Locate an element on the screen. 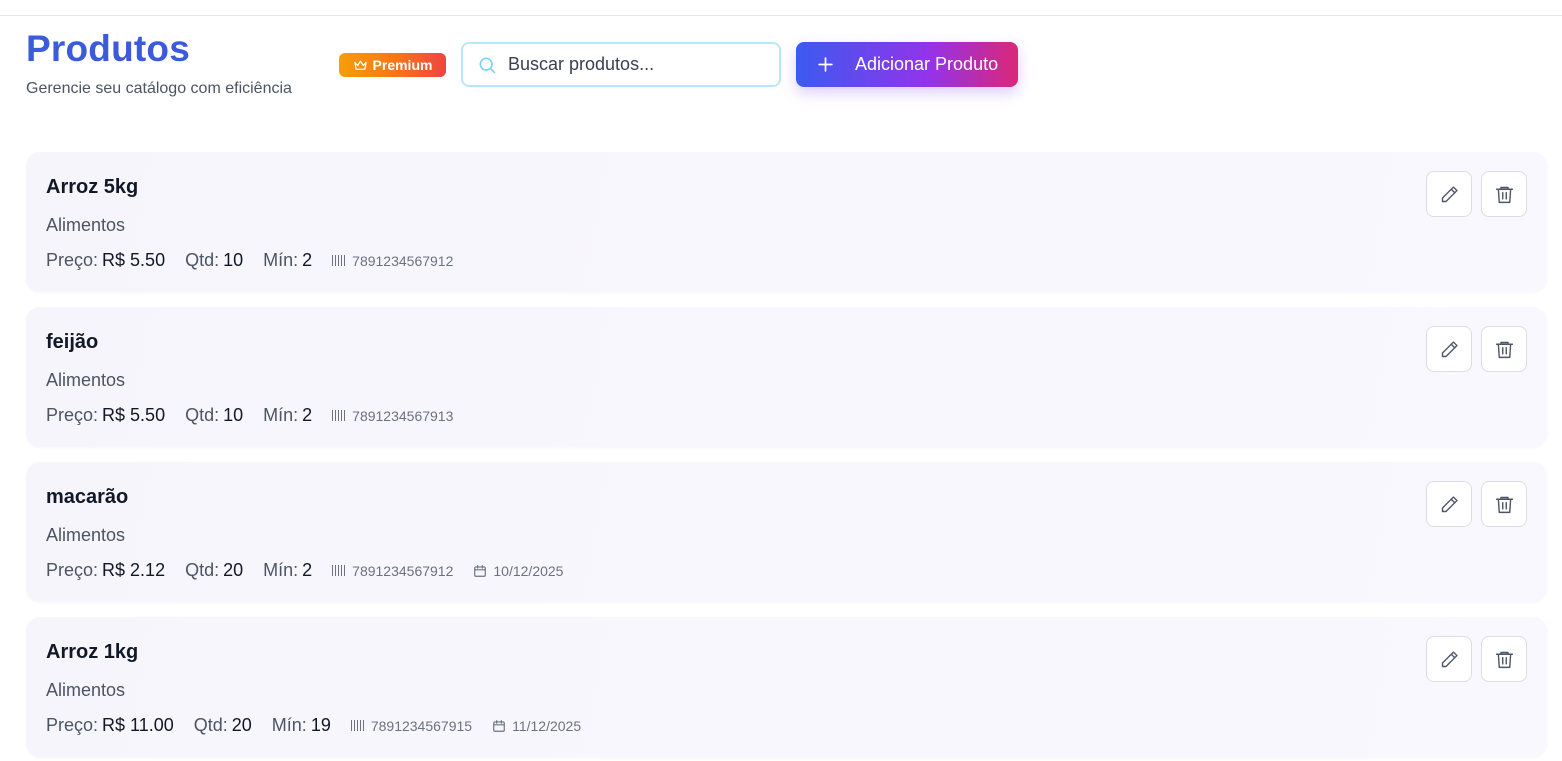 Image resolution: width=1562 pixels, height=761 pixels. expiry-date: 11/12/2025 is located at coordinates (536, 726).